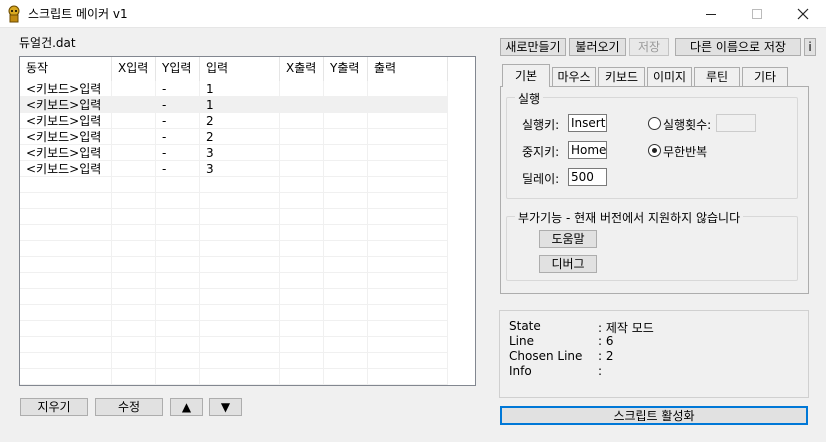  I want to click on debug-button: 디버그, so click(568, 264).